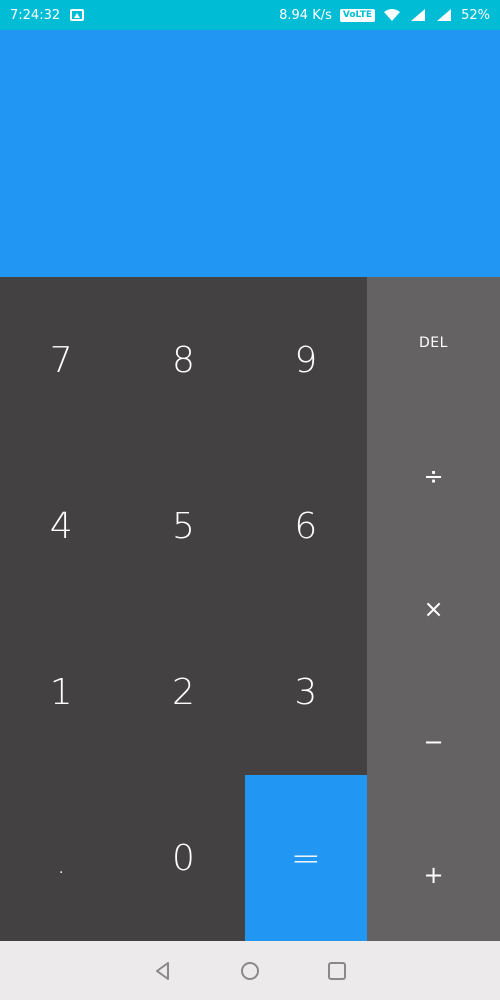  I want to click on volte-badge: VoLTE, so click(357, 15).